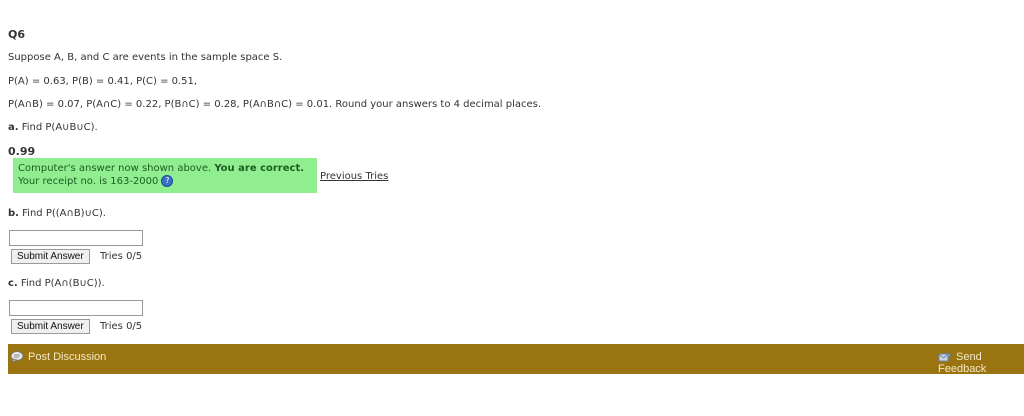 Image resolution: width=1024 pixels, height=416 pixels. Describe the element at coordinates (67, 357) in the screenshot. I see `post-discussion-label: Post Discussion` at that location.